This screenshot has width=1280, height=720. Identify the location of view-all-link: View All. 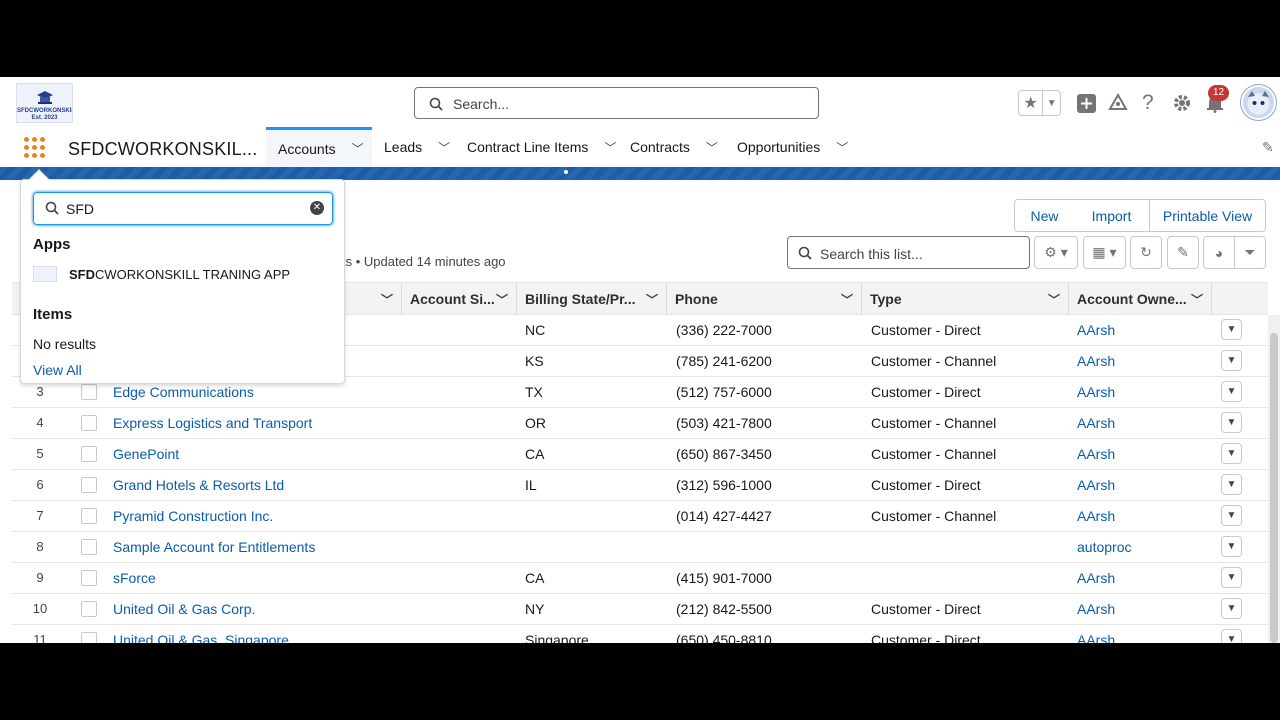
(57, 370).